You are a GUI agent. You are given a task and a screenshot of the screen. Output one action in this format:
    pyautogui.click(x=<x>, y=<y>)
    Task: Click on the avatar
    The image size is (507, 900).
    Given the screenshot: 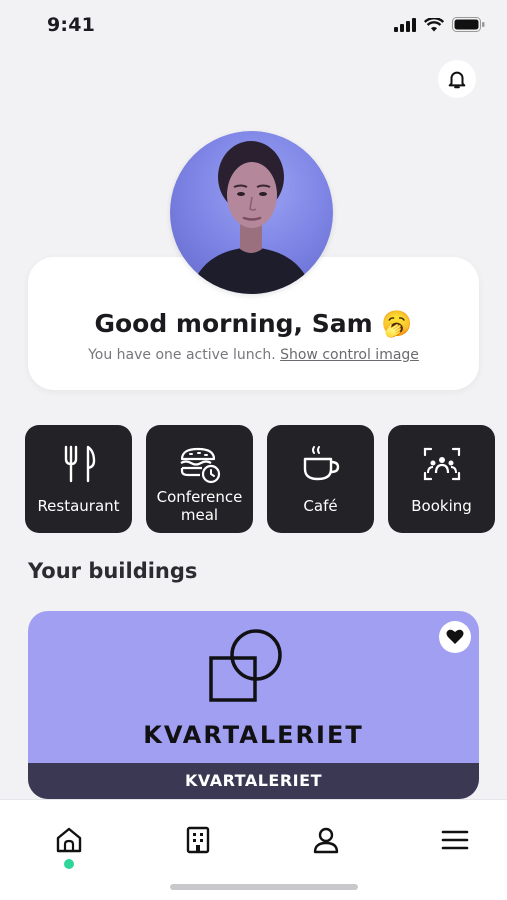 What is the action you would take?
    pyautogui.click(x=251, y=212)
    